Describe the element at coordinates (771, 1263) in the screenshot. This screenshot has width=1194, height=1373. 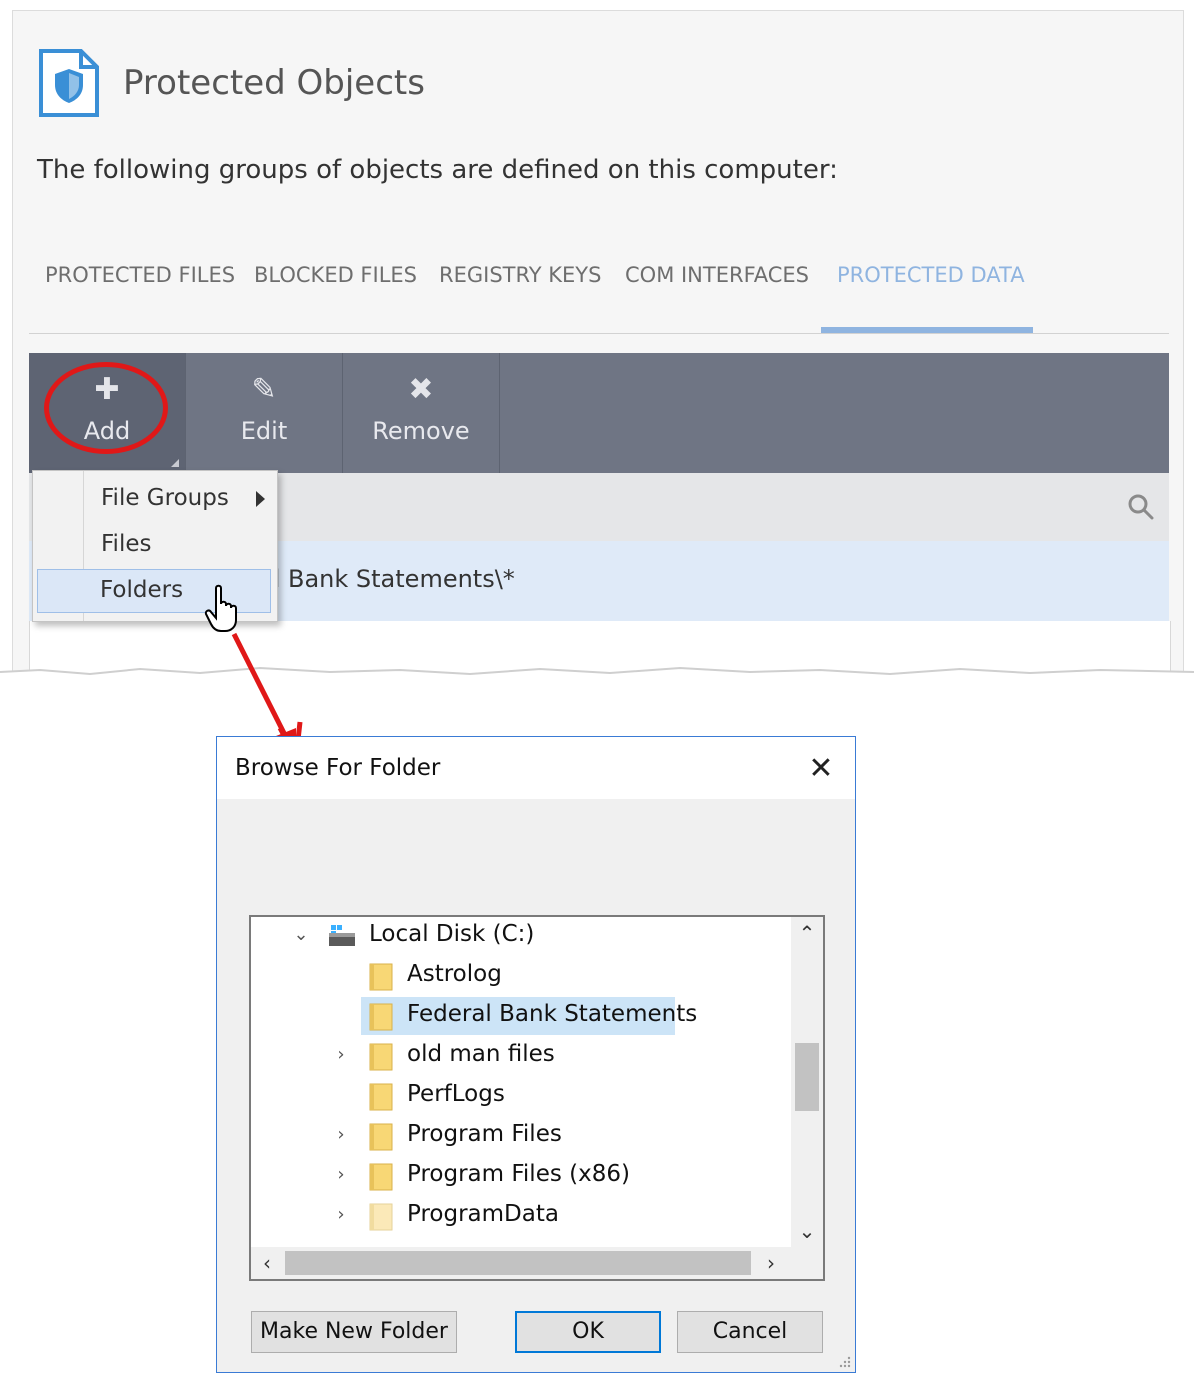
I see `scroll-right-icon: ›` at that location.